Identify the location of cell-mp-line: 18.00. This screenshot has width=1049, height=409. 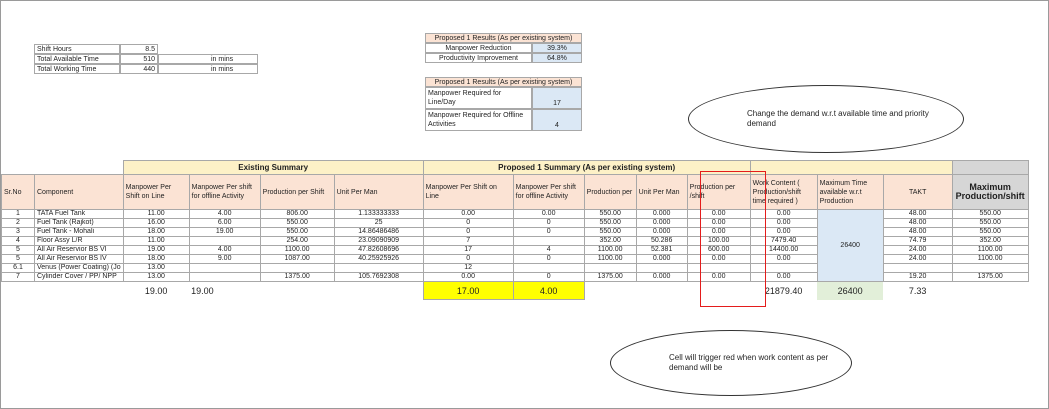
(156, 259).